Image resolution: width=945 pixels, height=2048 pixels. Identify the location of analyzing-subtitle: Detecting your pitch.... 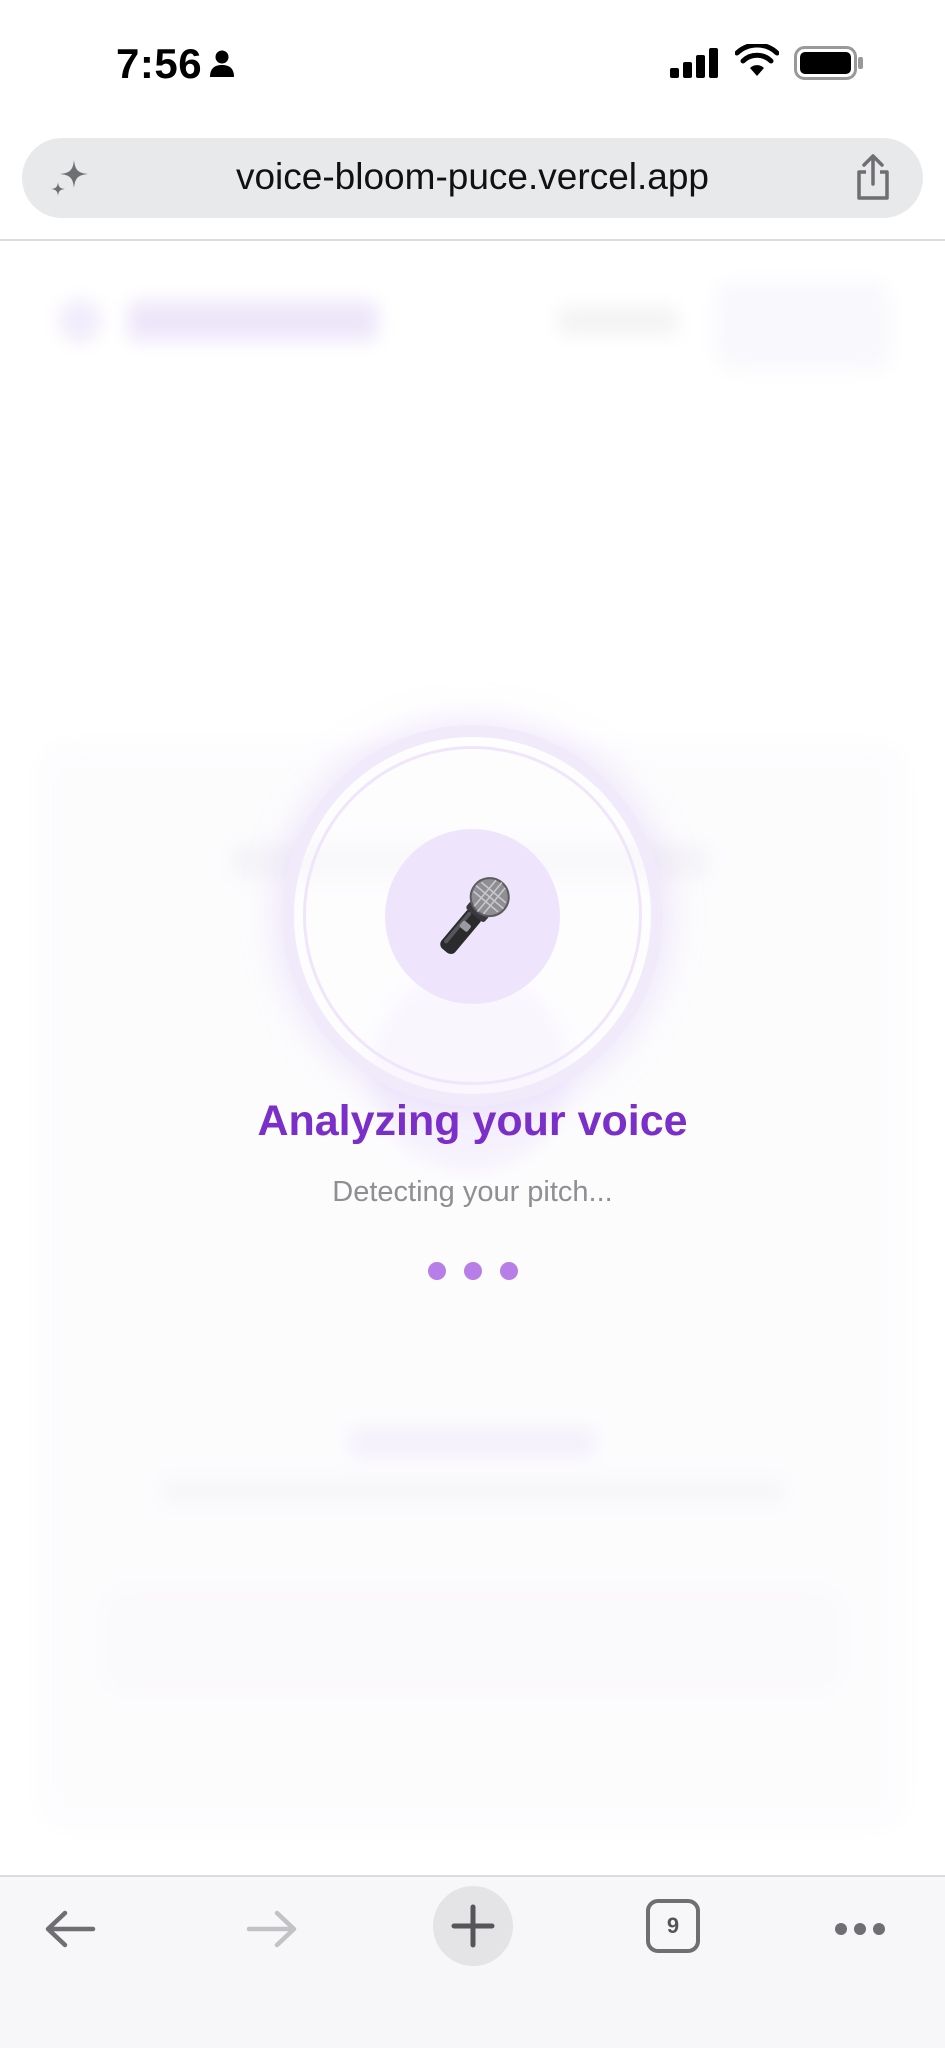
(472, 1192).